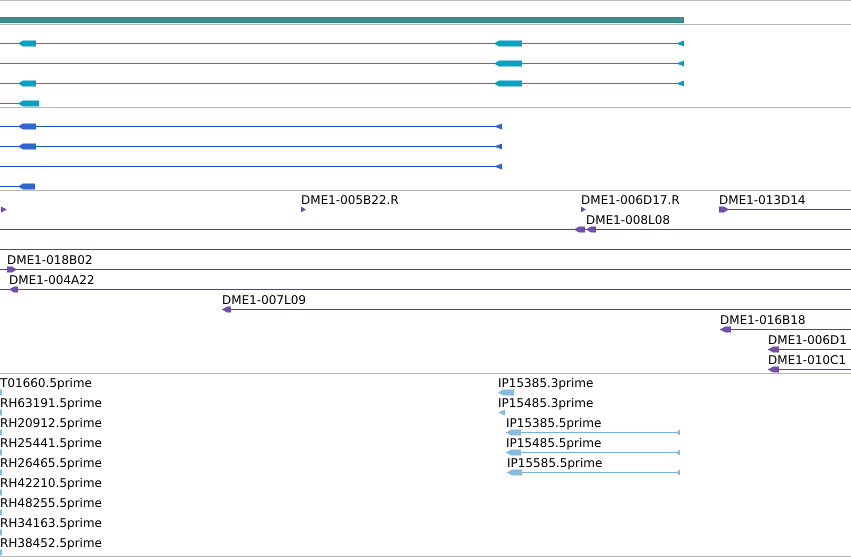  Describe the element at coordinates (264, 300) in the screenshot. I see `feature-label: DME1-007L09` at that location.